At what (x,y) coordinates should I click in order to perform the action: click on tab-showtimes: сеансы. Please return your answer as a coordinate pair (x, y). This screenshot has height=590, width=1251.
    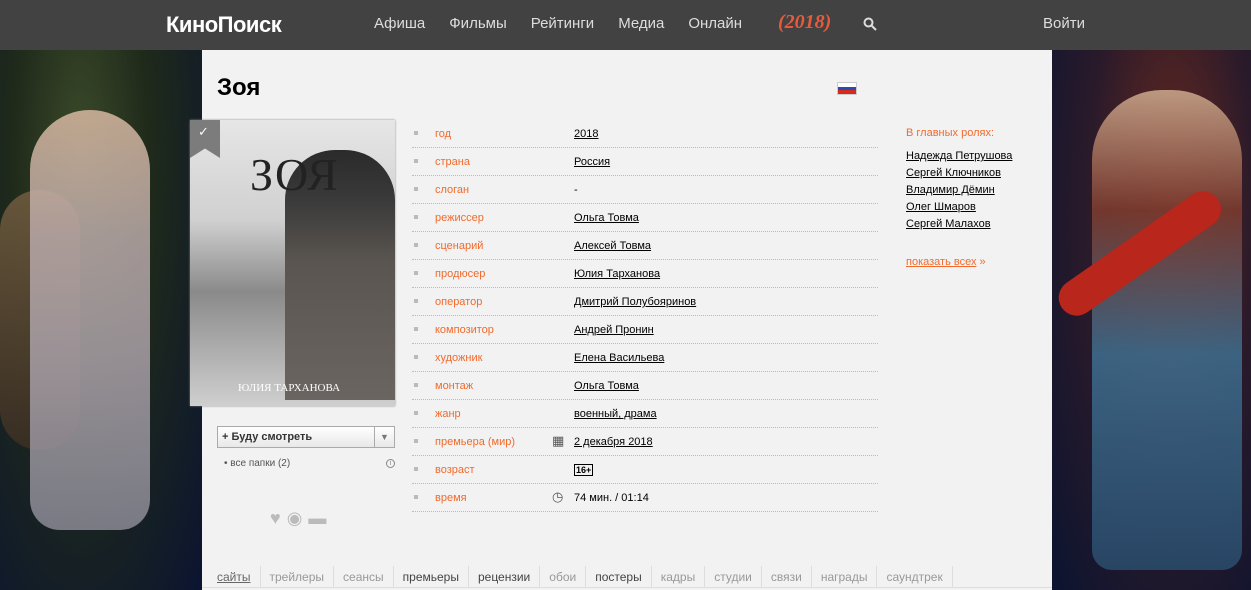
    Looking at the image, I should click on (364, 577).